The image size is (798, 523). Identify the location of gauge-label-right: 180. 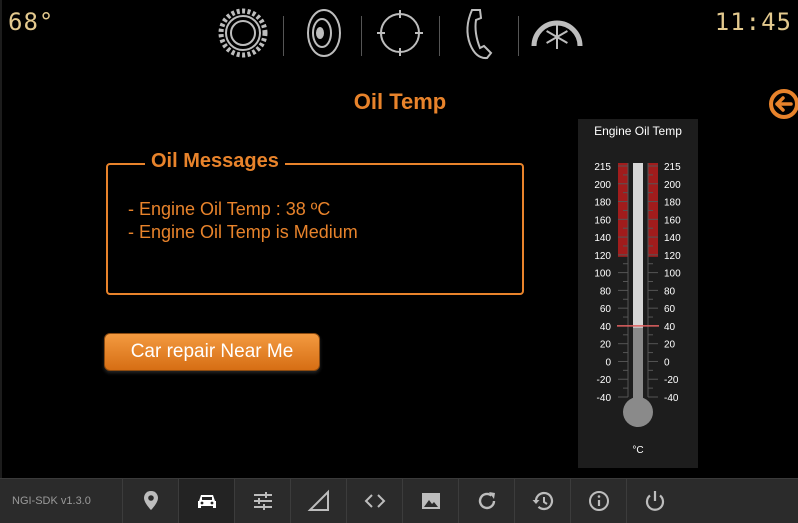
(672, 203).